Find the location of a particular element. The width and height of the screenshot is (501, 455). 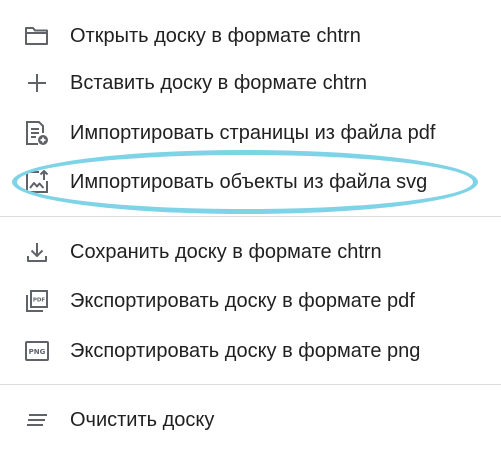

menu-item-save-board: Сохранить доску в формате chtrn is located at coordinates (250, 252).